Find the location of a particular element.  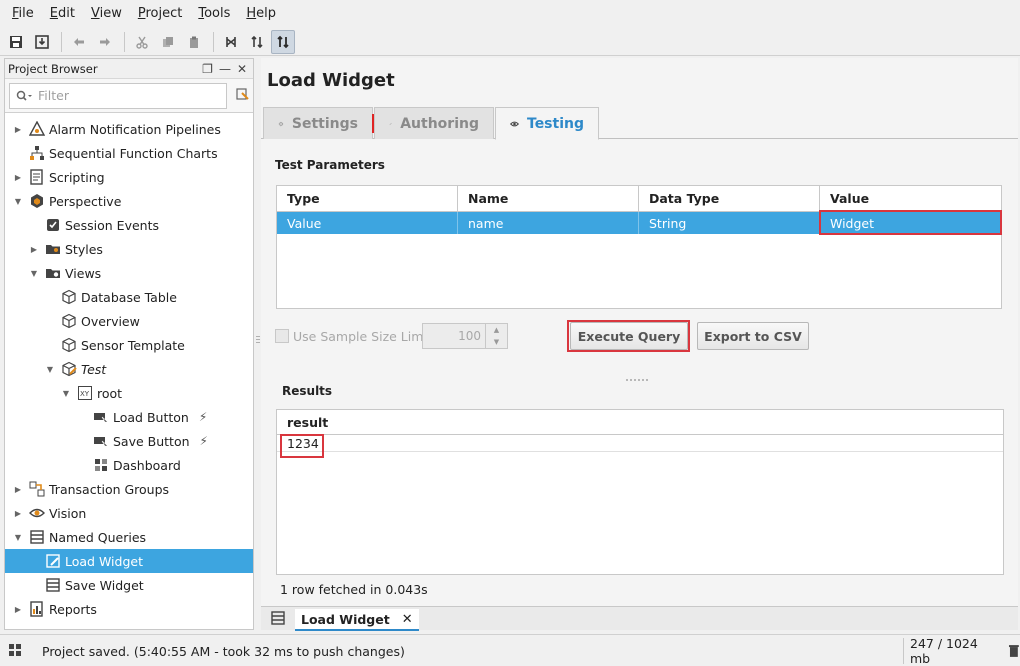

menu-help: Help is located at coordinates (261, 14).